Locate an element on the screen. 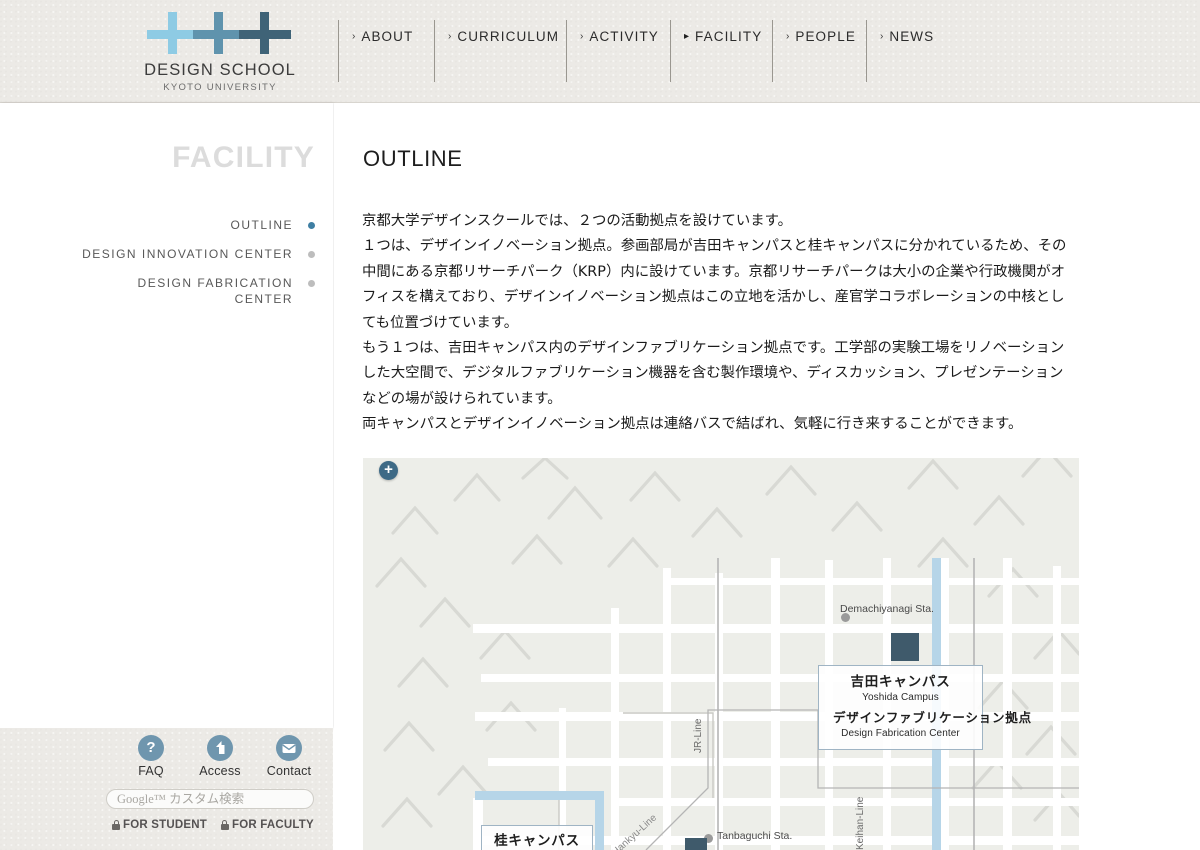  nav-item-about: › ABOUT is located at coordinates (386, 51).